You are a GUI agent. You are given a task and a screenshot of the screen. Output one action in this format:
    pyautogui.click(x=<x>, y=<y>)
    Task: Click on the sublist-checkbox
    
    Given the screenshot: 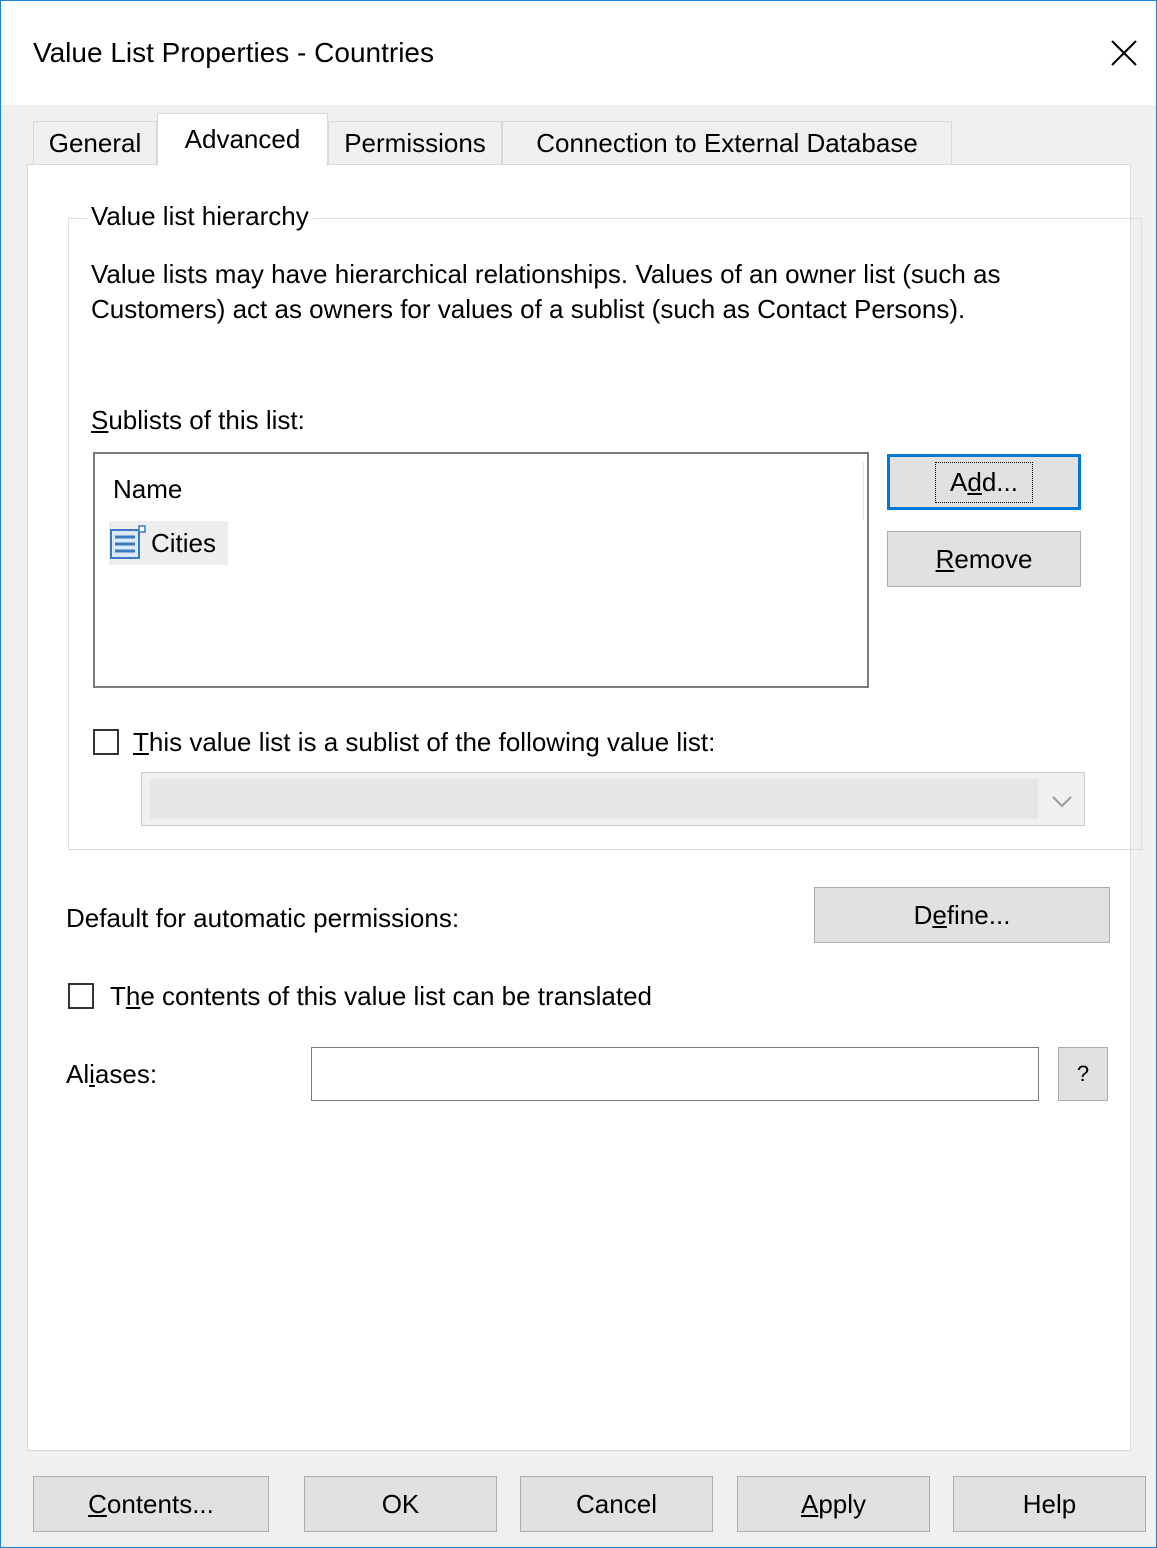 What is the action you would take?
    pyautogui.click(x=106, y=742)
    